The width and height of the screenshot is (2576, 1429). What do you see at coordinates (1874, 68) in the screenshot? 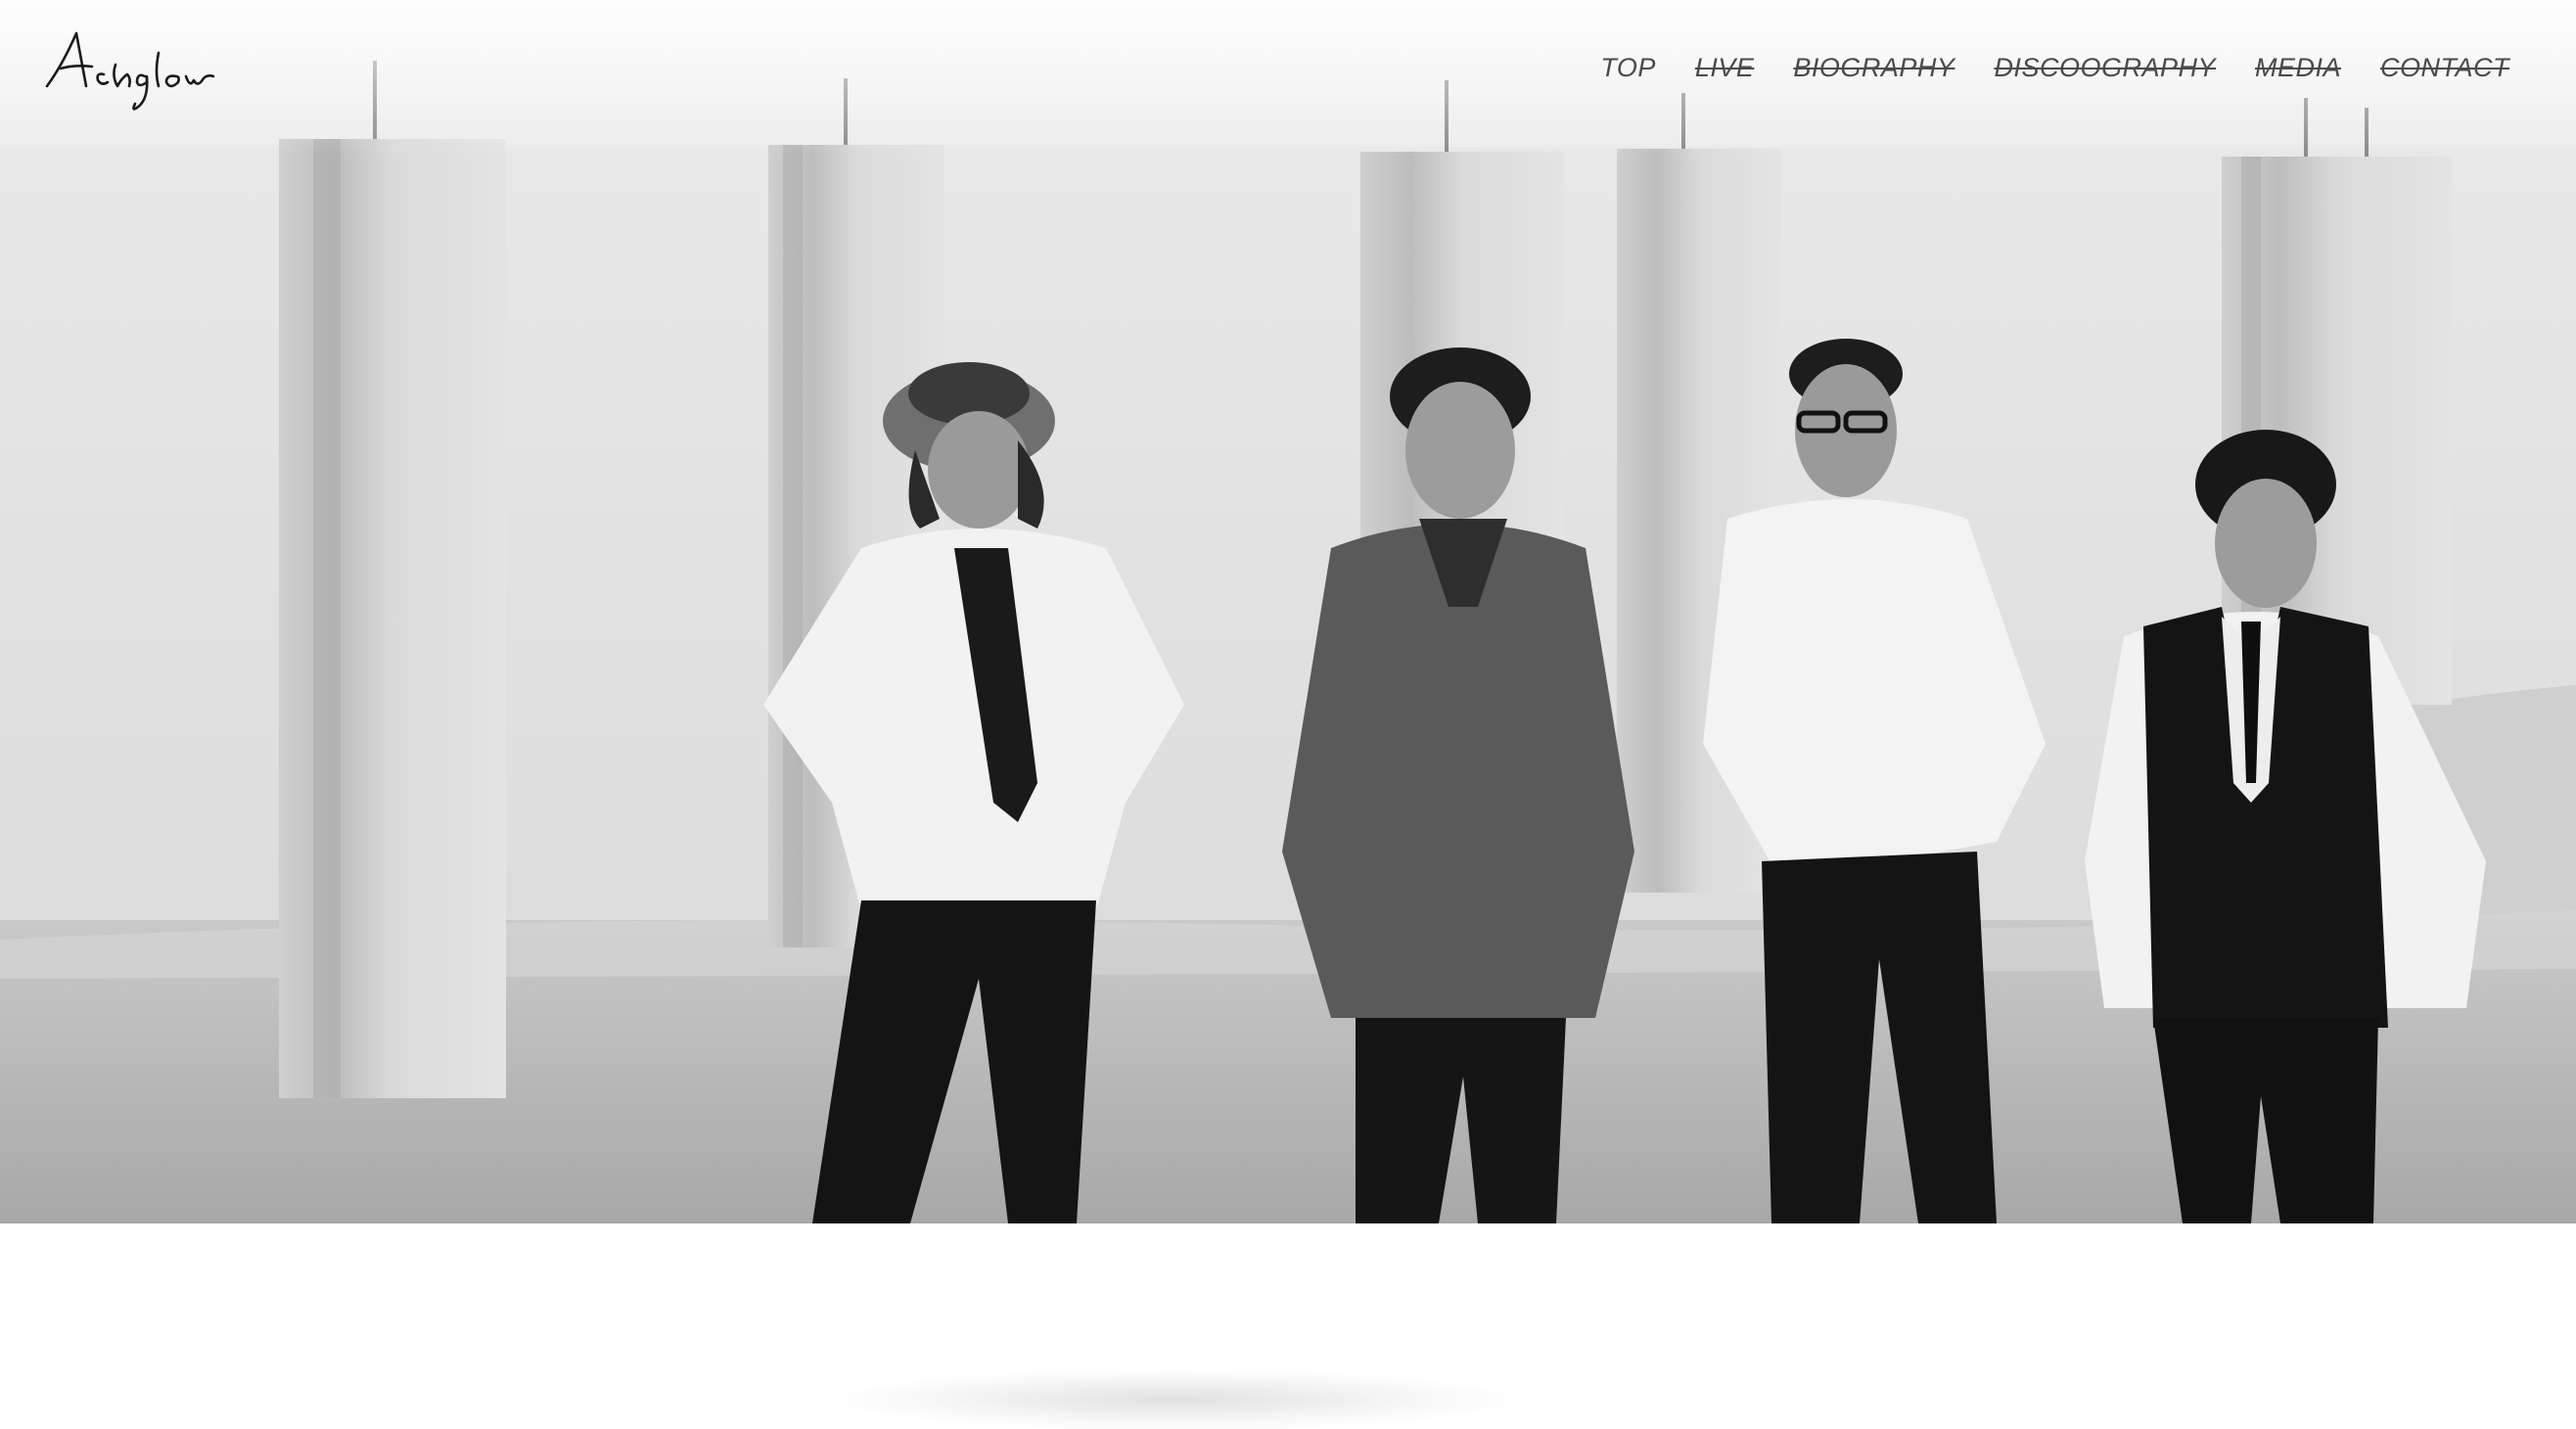
I see `nav-item-biography: BIOGRAPHY` at bounding box center [1874, 68].